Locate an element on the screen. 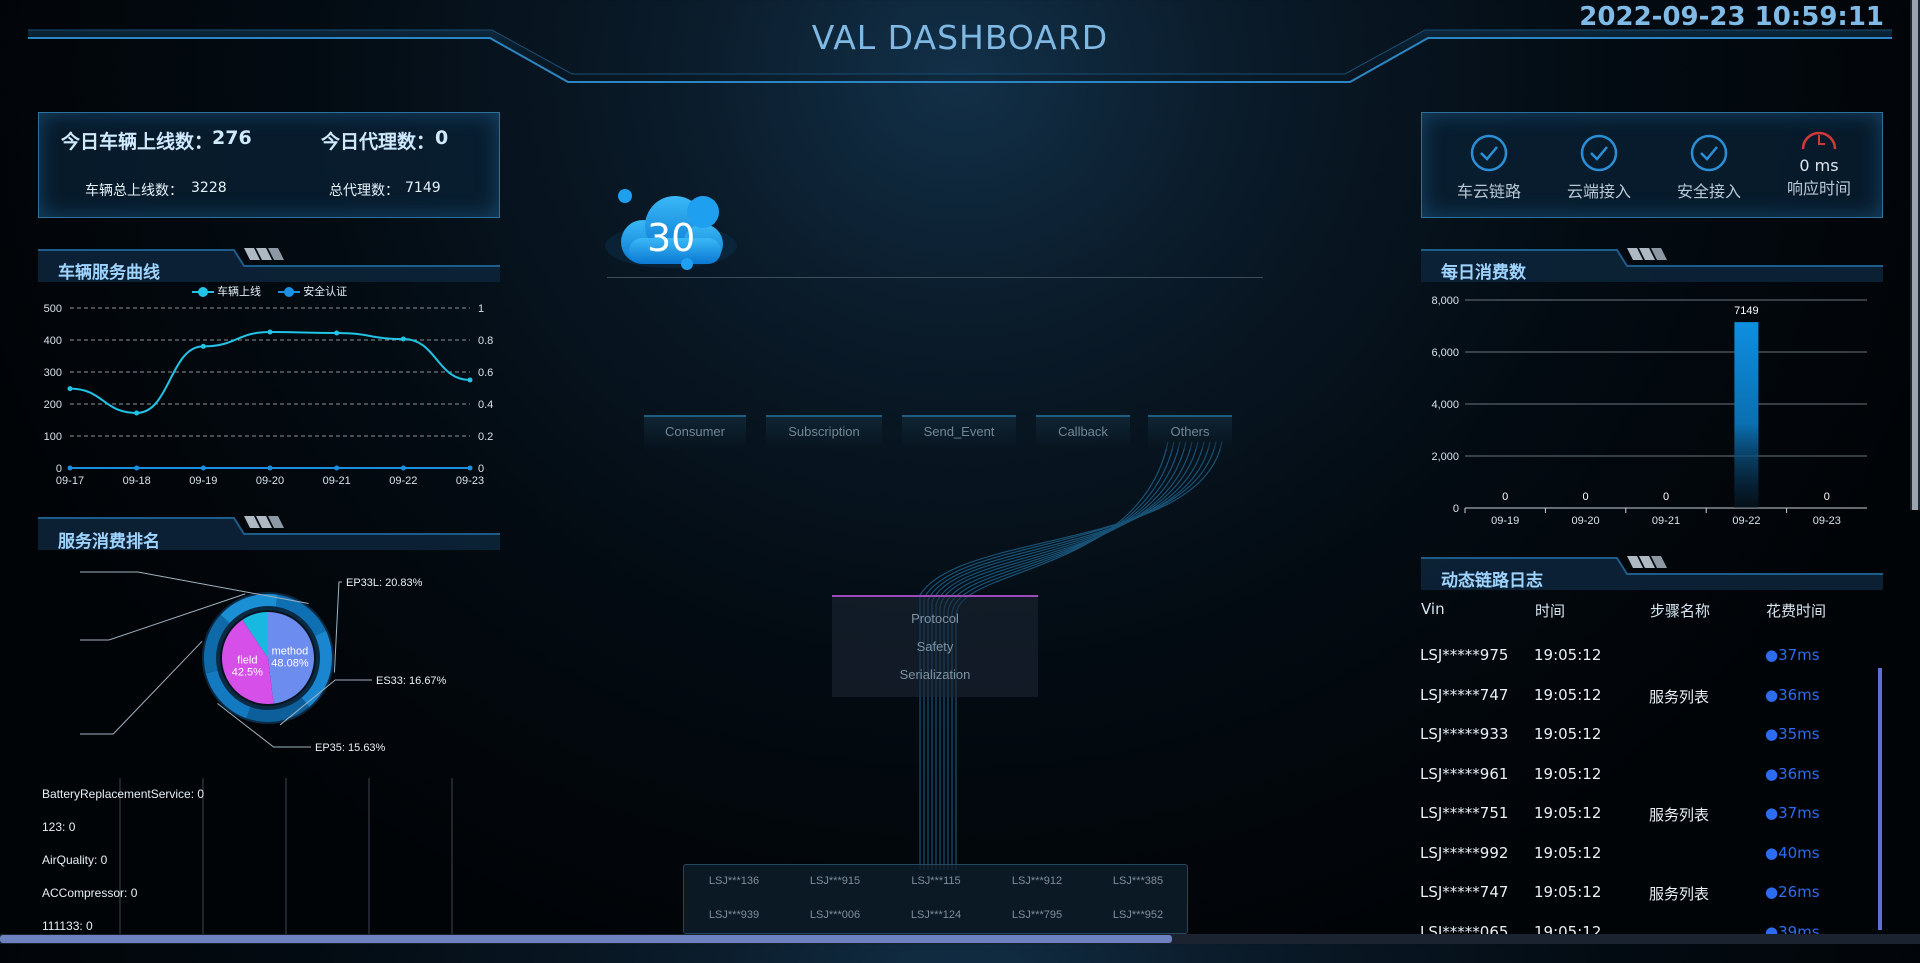  log-title: 动态链路日志 is located at coordinates (1492, 581).